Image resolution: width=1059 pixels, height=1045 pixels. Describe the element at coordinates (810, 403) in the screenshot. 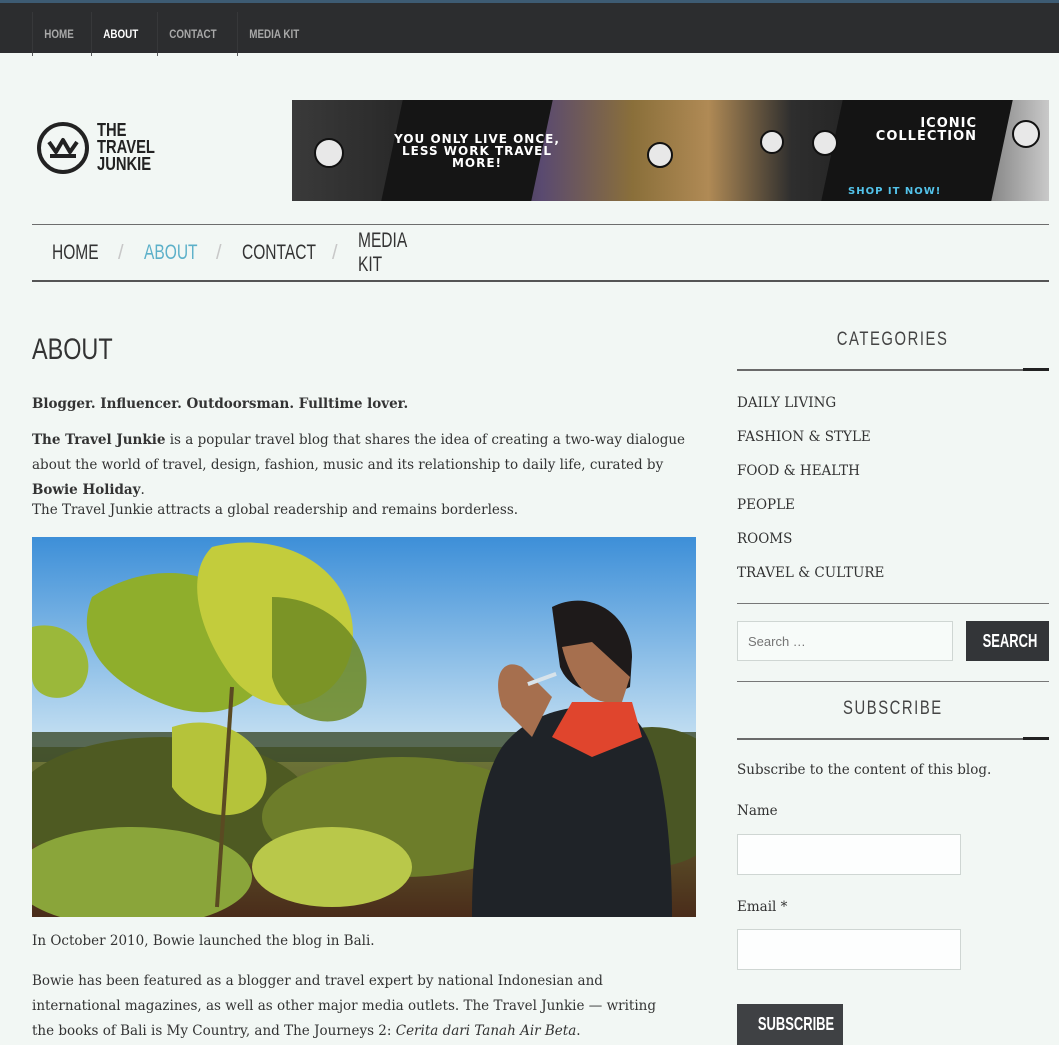

I see `category-daily-living: DAILY LIVING` at that location.